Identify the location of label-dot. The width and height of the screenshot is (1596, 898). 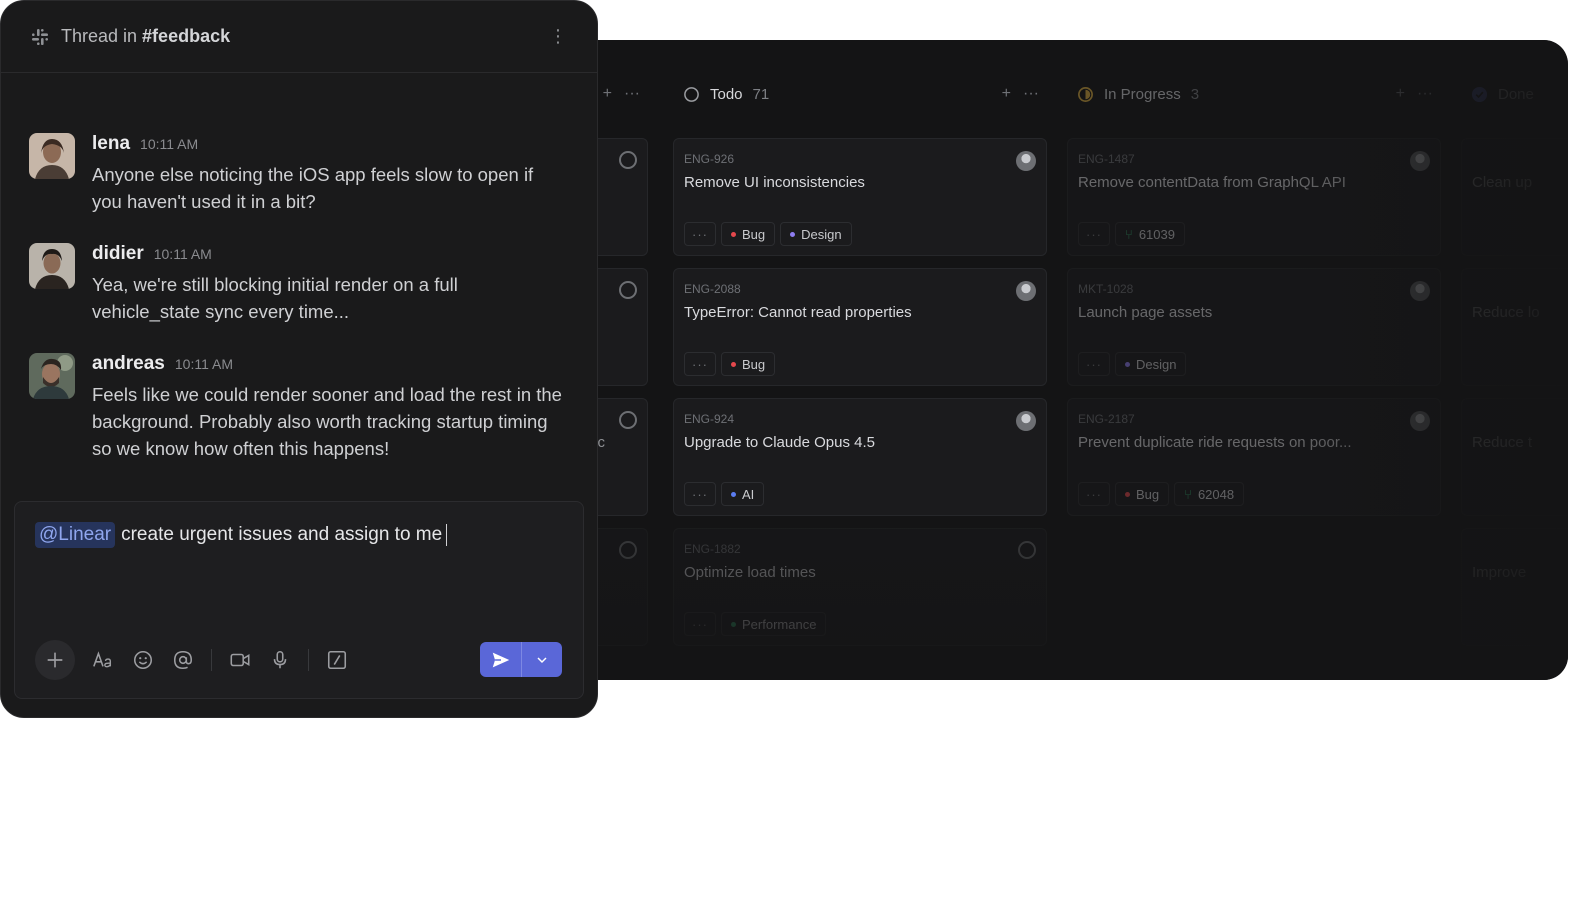
(793, 234).